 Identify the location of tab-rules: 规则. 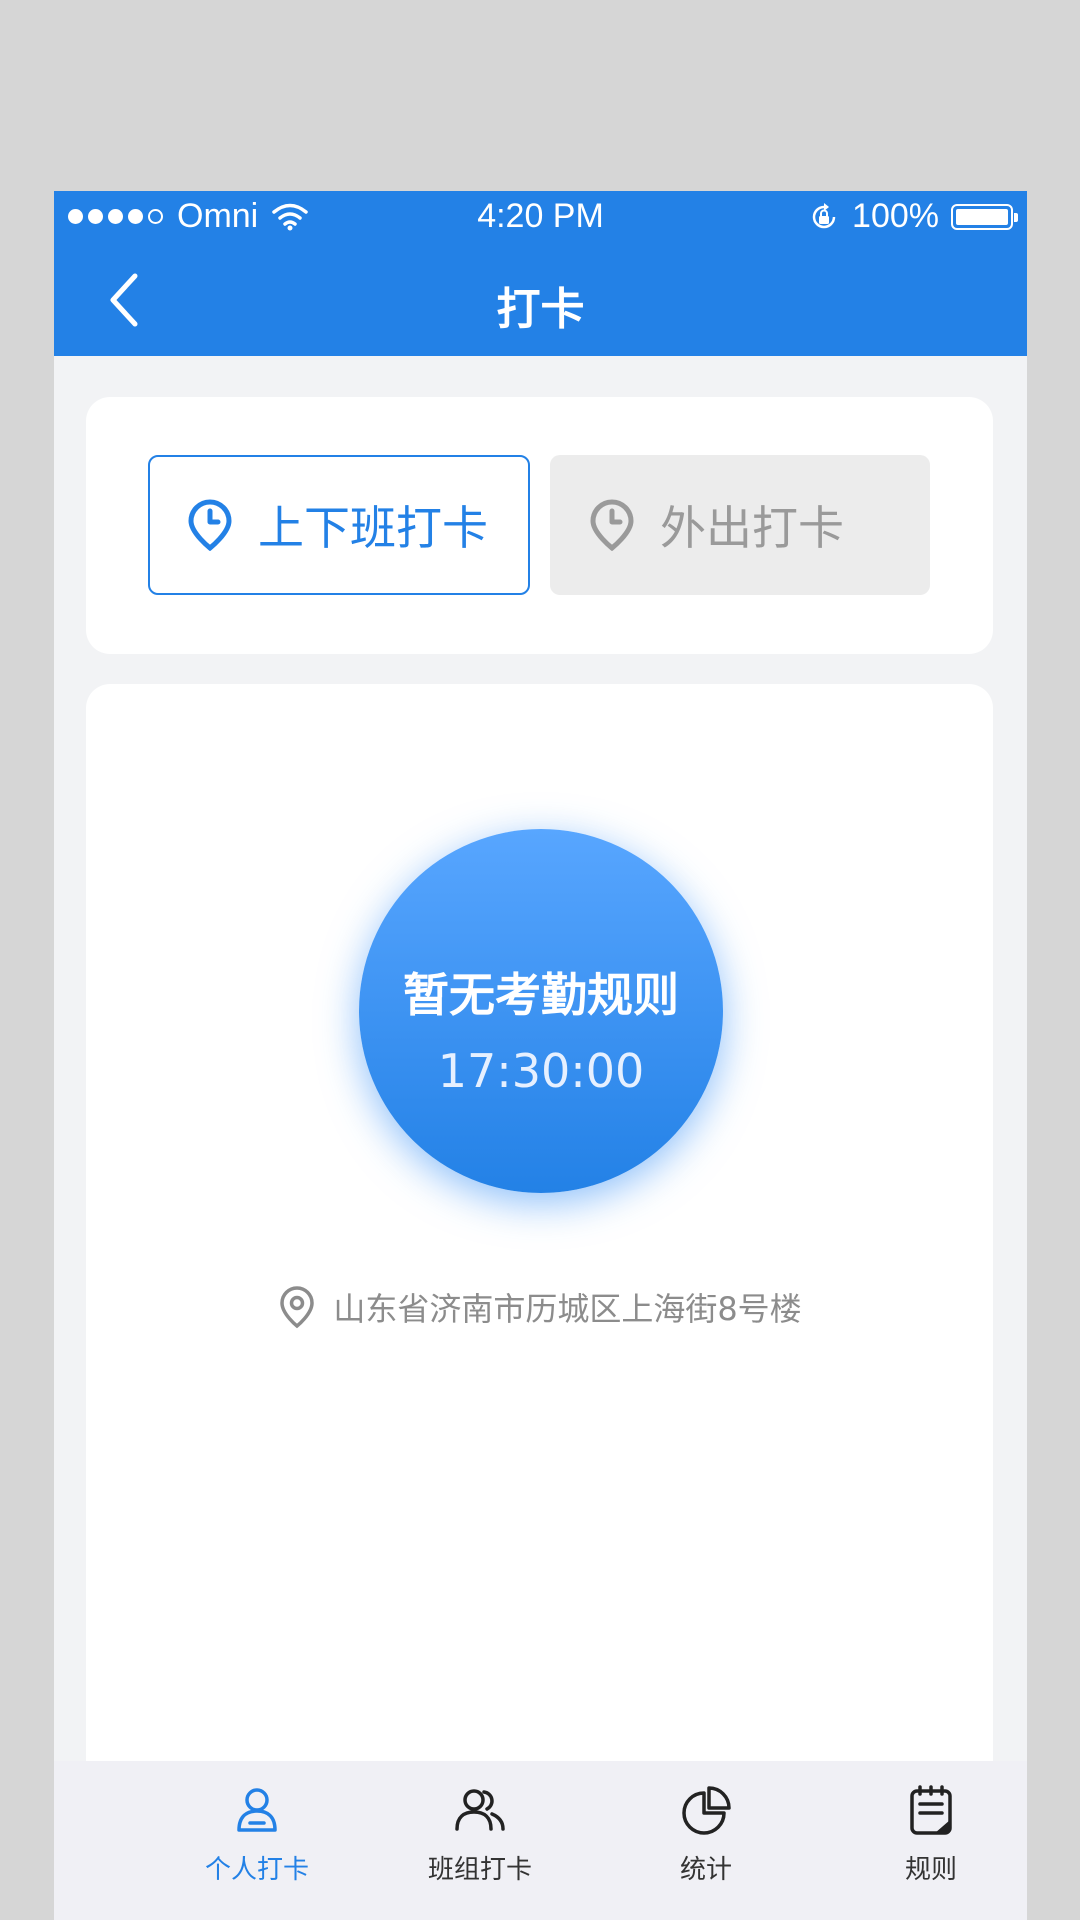
(931, 1843).